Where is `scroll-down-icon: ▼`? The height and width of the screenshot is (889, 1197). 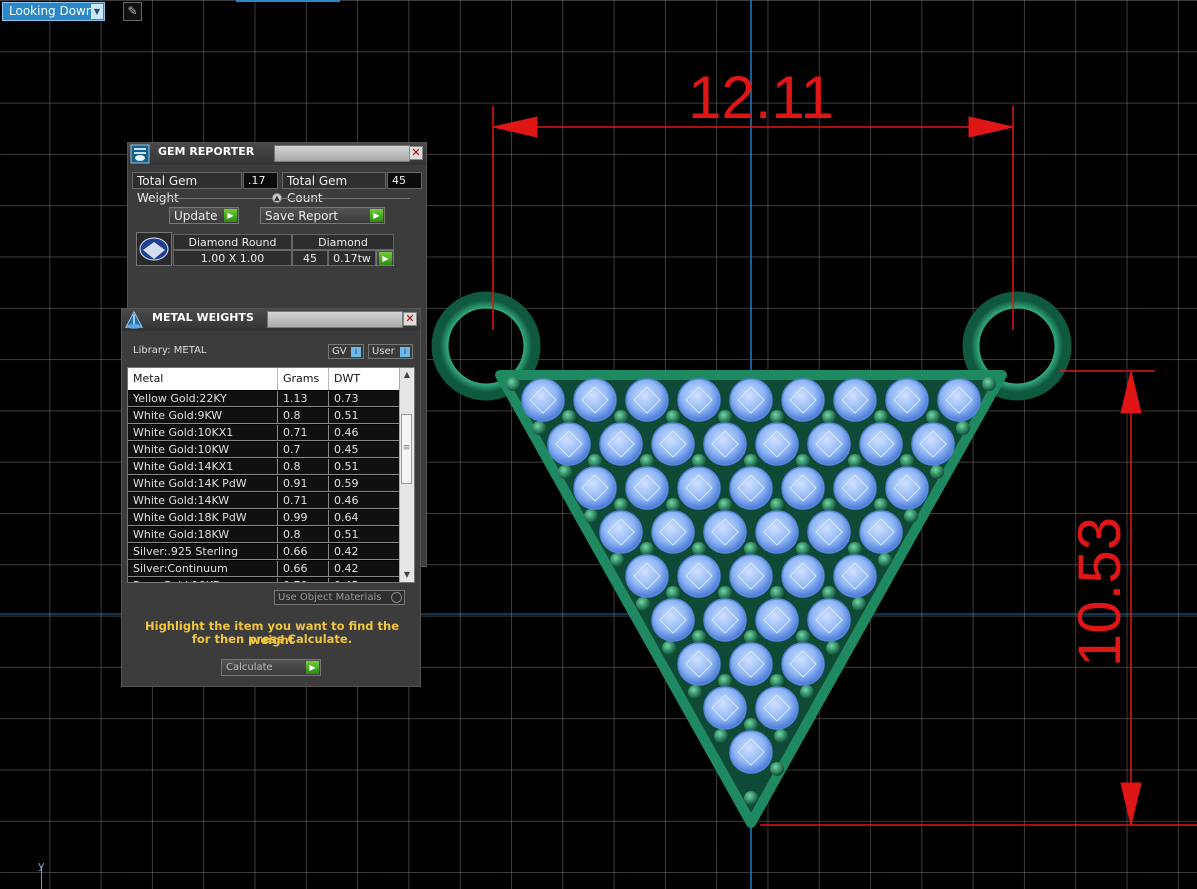
scroll-down-icon: ▼ is located at coordinates (407, 575).